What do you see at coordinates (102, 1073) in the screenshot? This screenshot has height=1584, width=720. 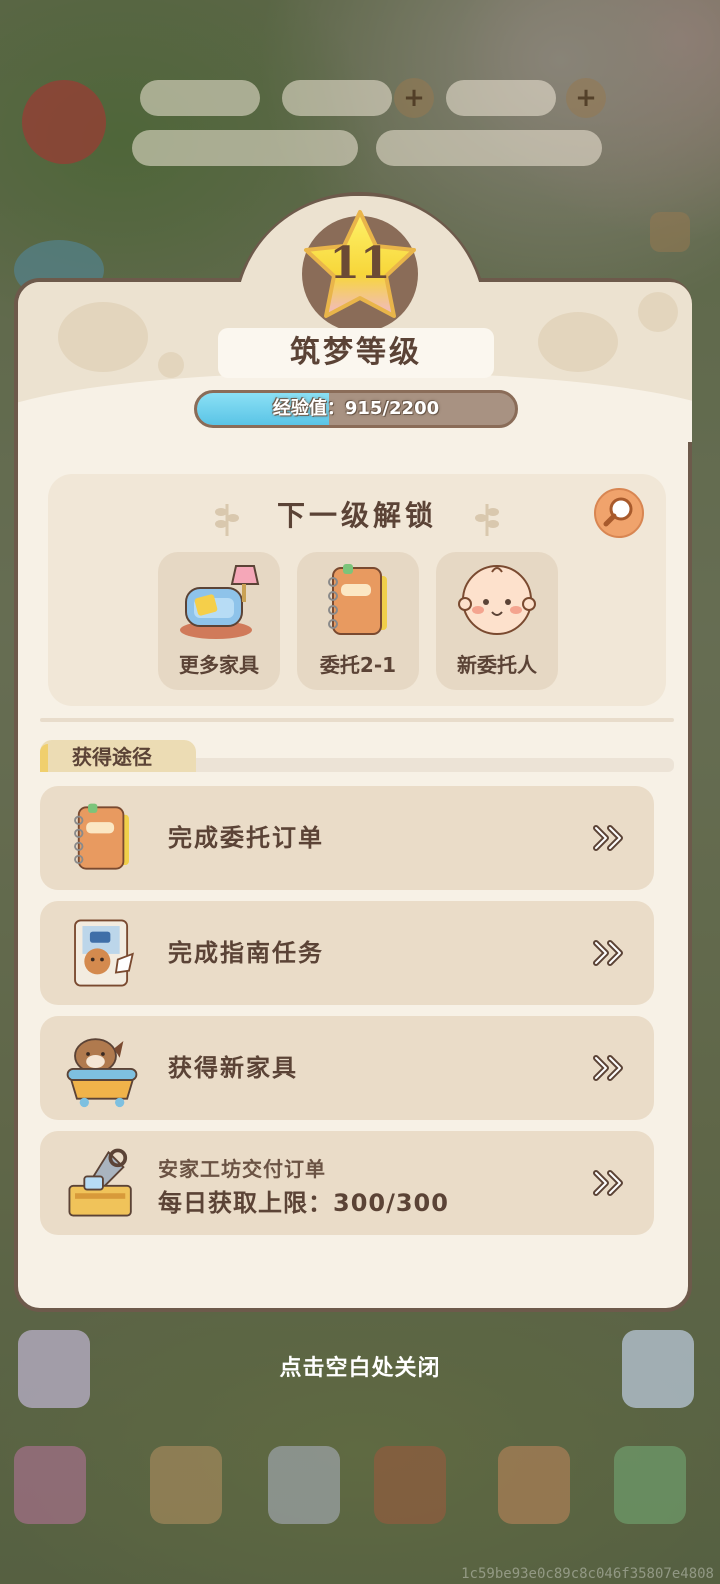 I see `dog-basket-icon` at bounding box center [102, 1073].